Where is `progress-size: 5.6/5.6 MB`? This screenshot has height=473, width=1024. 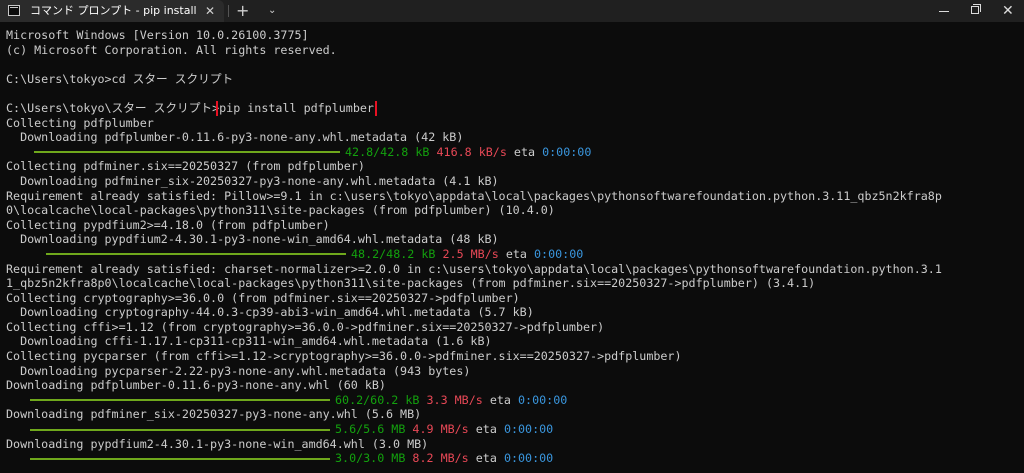
progress-size: 5.6/5.6 MB is located at coordinates (370, 429).